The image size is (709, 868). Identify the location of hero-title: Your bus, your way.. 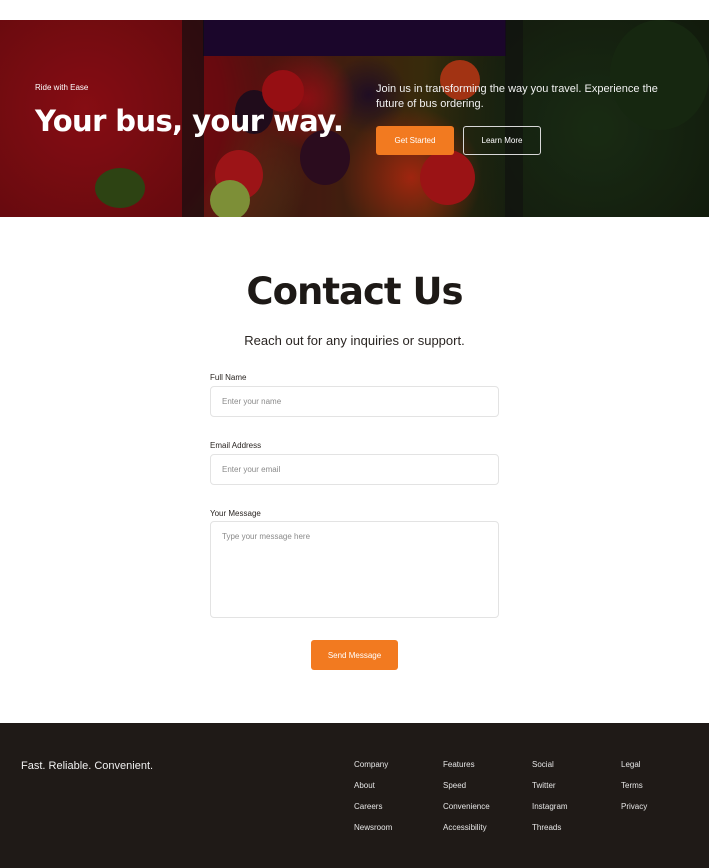
(189, 121).